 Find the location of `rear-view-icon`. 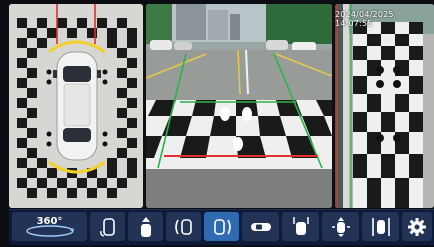

rear-view-icon is located at coordinates (340, 226).